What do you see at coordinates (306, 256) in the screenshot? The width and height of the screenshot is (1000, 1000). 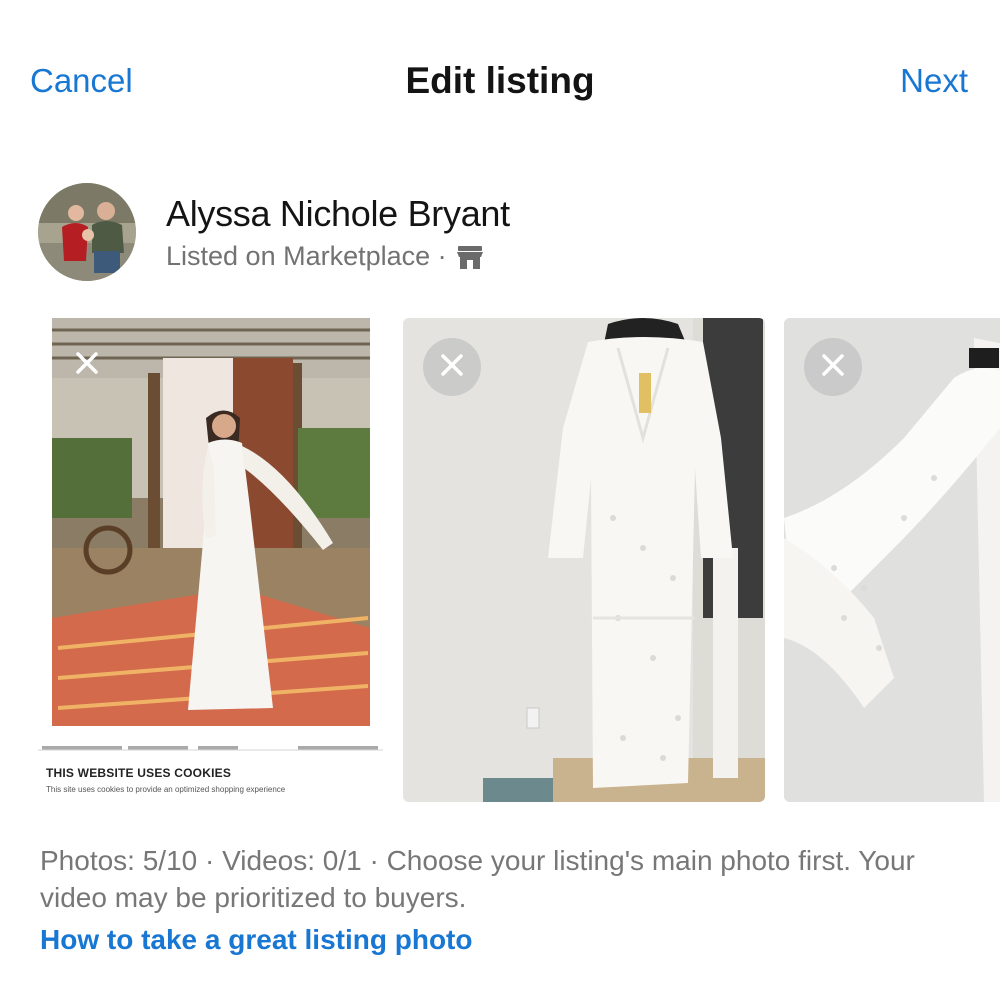 I see `listing-status-text: Listed on Marketplace ·` at bounding box center [306, 256].